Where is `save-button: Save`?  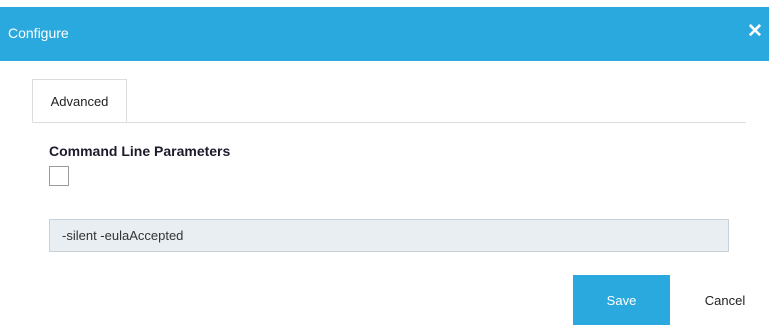 save-button: Save is located at coordinates (621, 300).